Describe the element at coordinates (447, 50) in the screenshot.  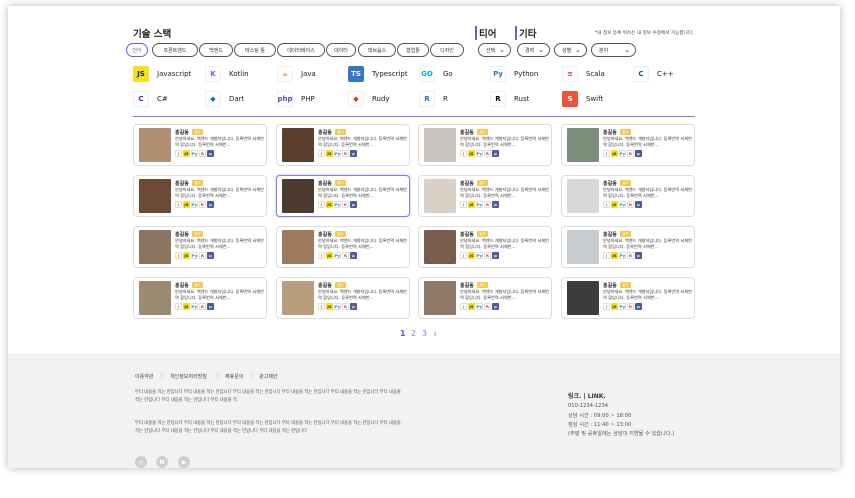
I see `category-tab: 디자인` at that location.